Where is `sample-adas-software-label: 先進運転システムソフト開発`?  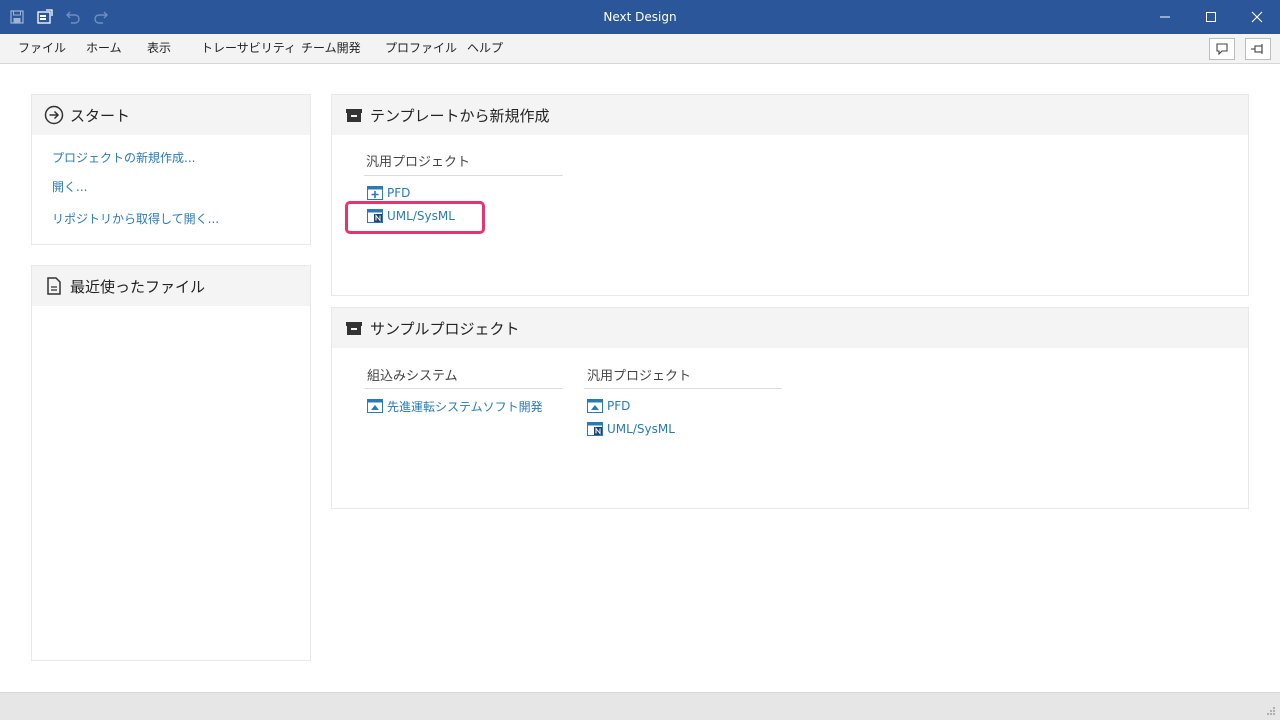 sample-adas-software-label: 先進運転システムソフト開発 is located at coordinates (465, 406).